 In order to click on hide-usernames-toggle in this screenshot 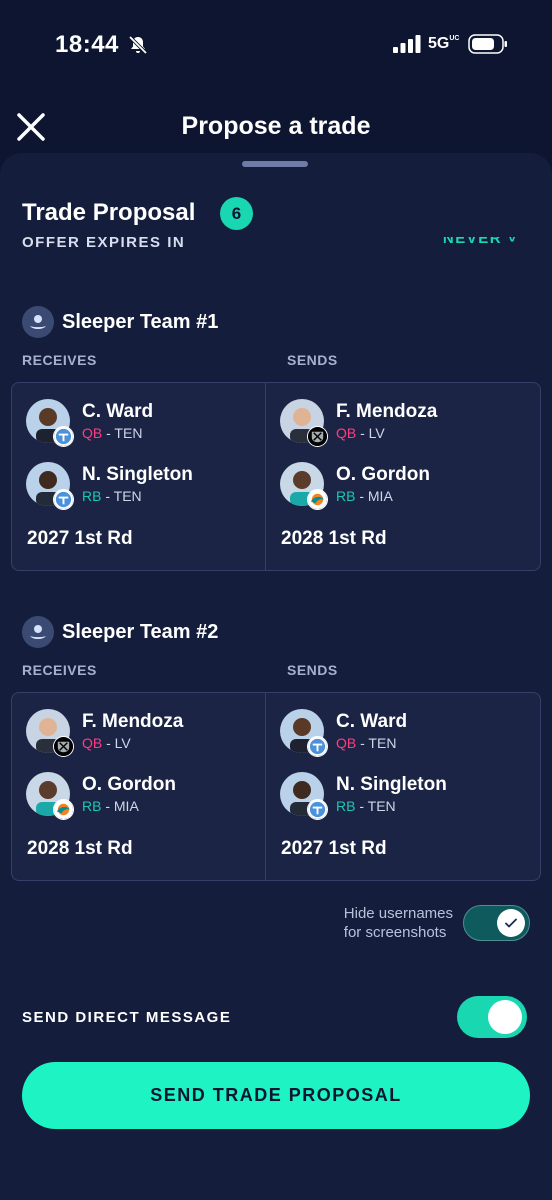, I will do `click(496, 923)`.